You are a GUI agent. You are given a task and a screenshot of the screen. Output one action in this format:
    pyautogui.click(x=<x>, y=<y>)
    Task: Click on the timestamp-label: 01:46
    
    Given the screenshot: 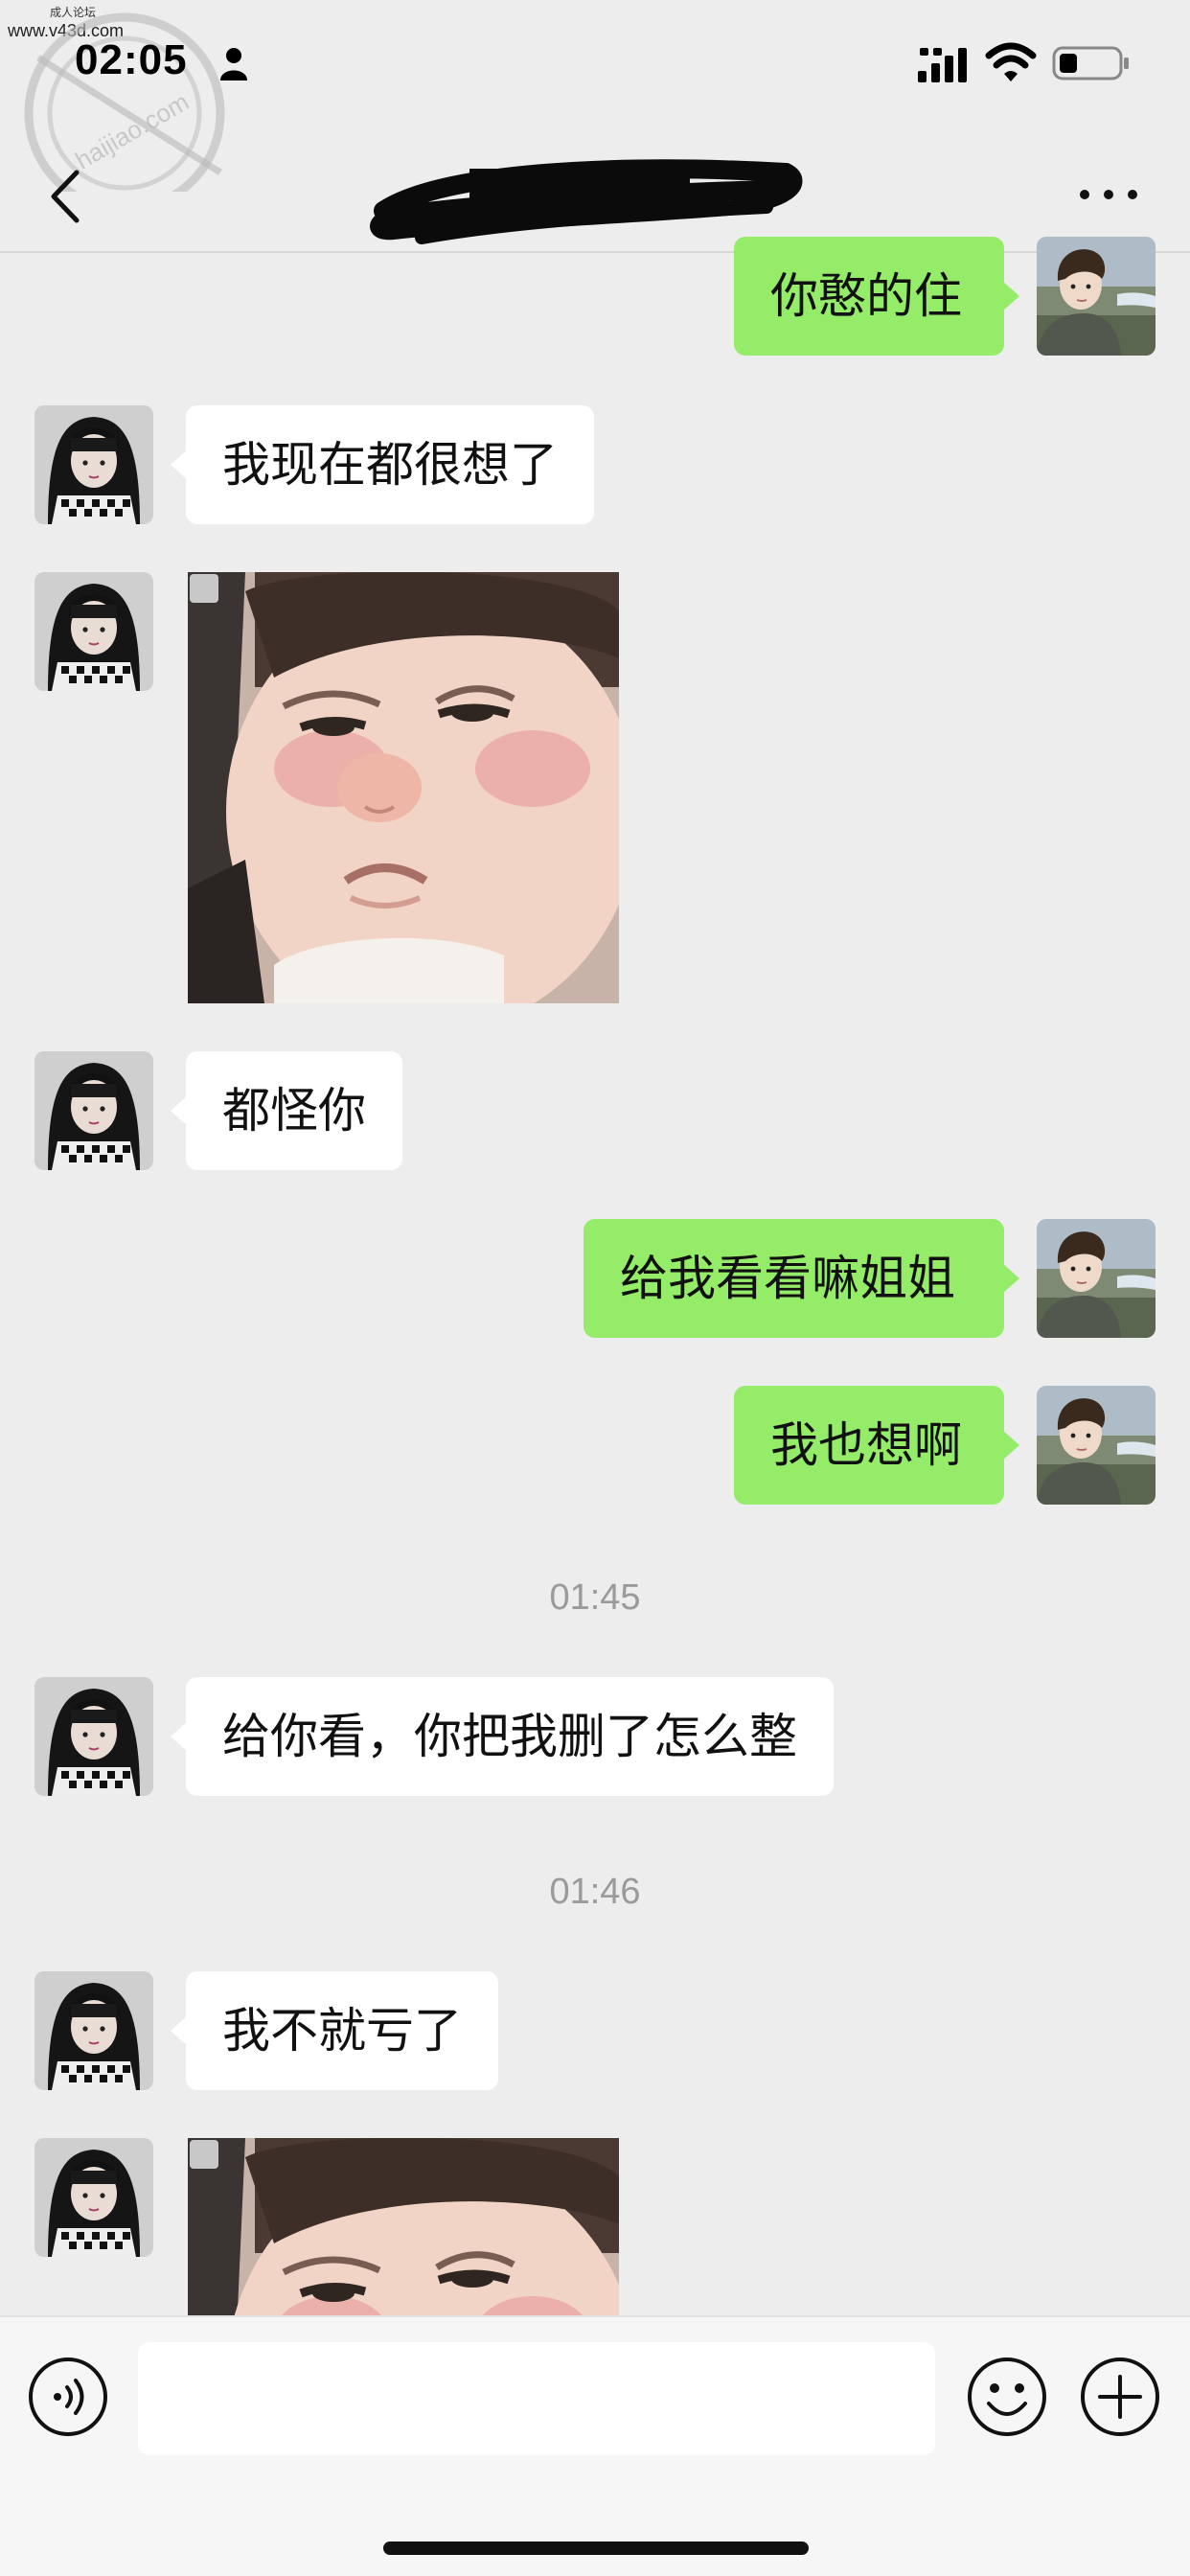 What is the action you would take?
    pyautogui.click(x=595, y=1892)
    